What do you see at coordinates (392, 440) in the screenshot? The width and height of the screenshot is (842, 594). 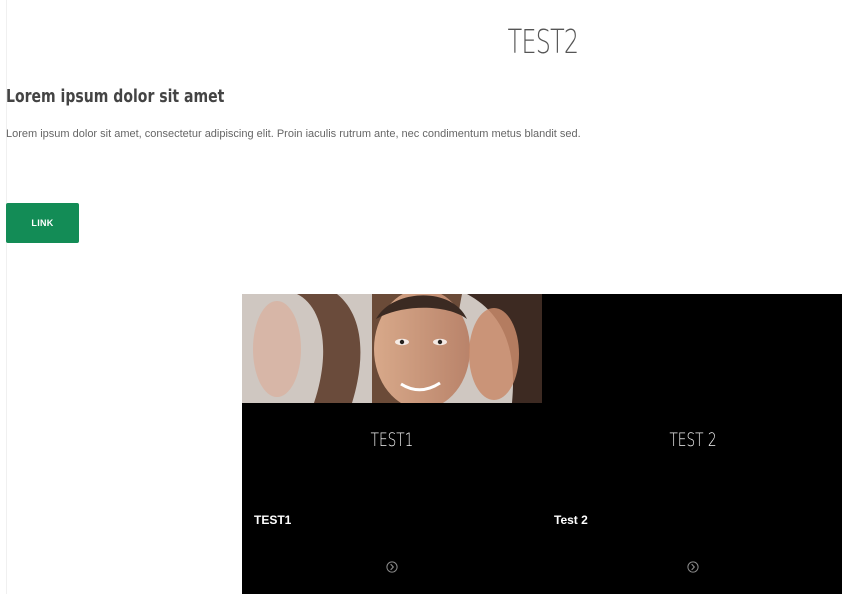 I see `card-title-test1: TEST1` at bounding box center [392, 440].